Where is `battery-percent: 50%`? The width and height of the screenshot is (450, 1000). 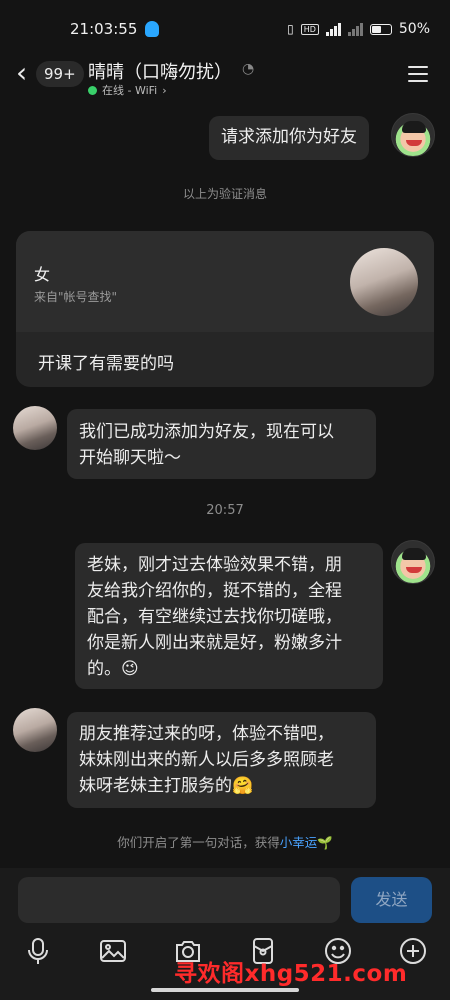
battery-percent: 50% is located at coordinates (414, 29).